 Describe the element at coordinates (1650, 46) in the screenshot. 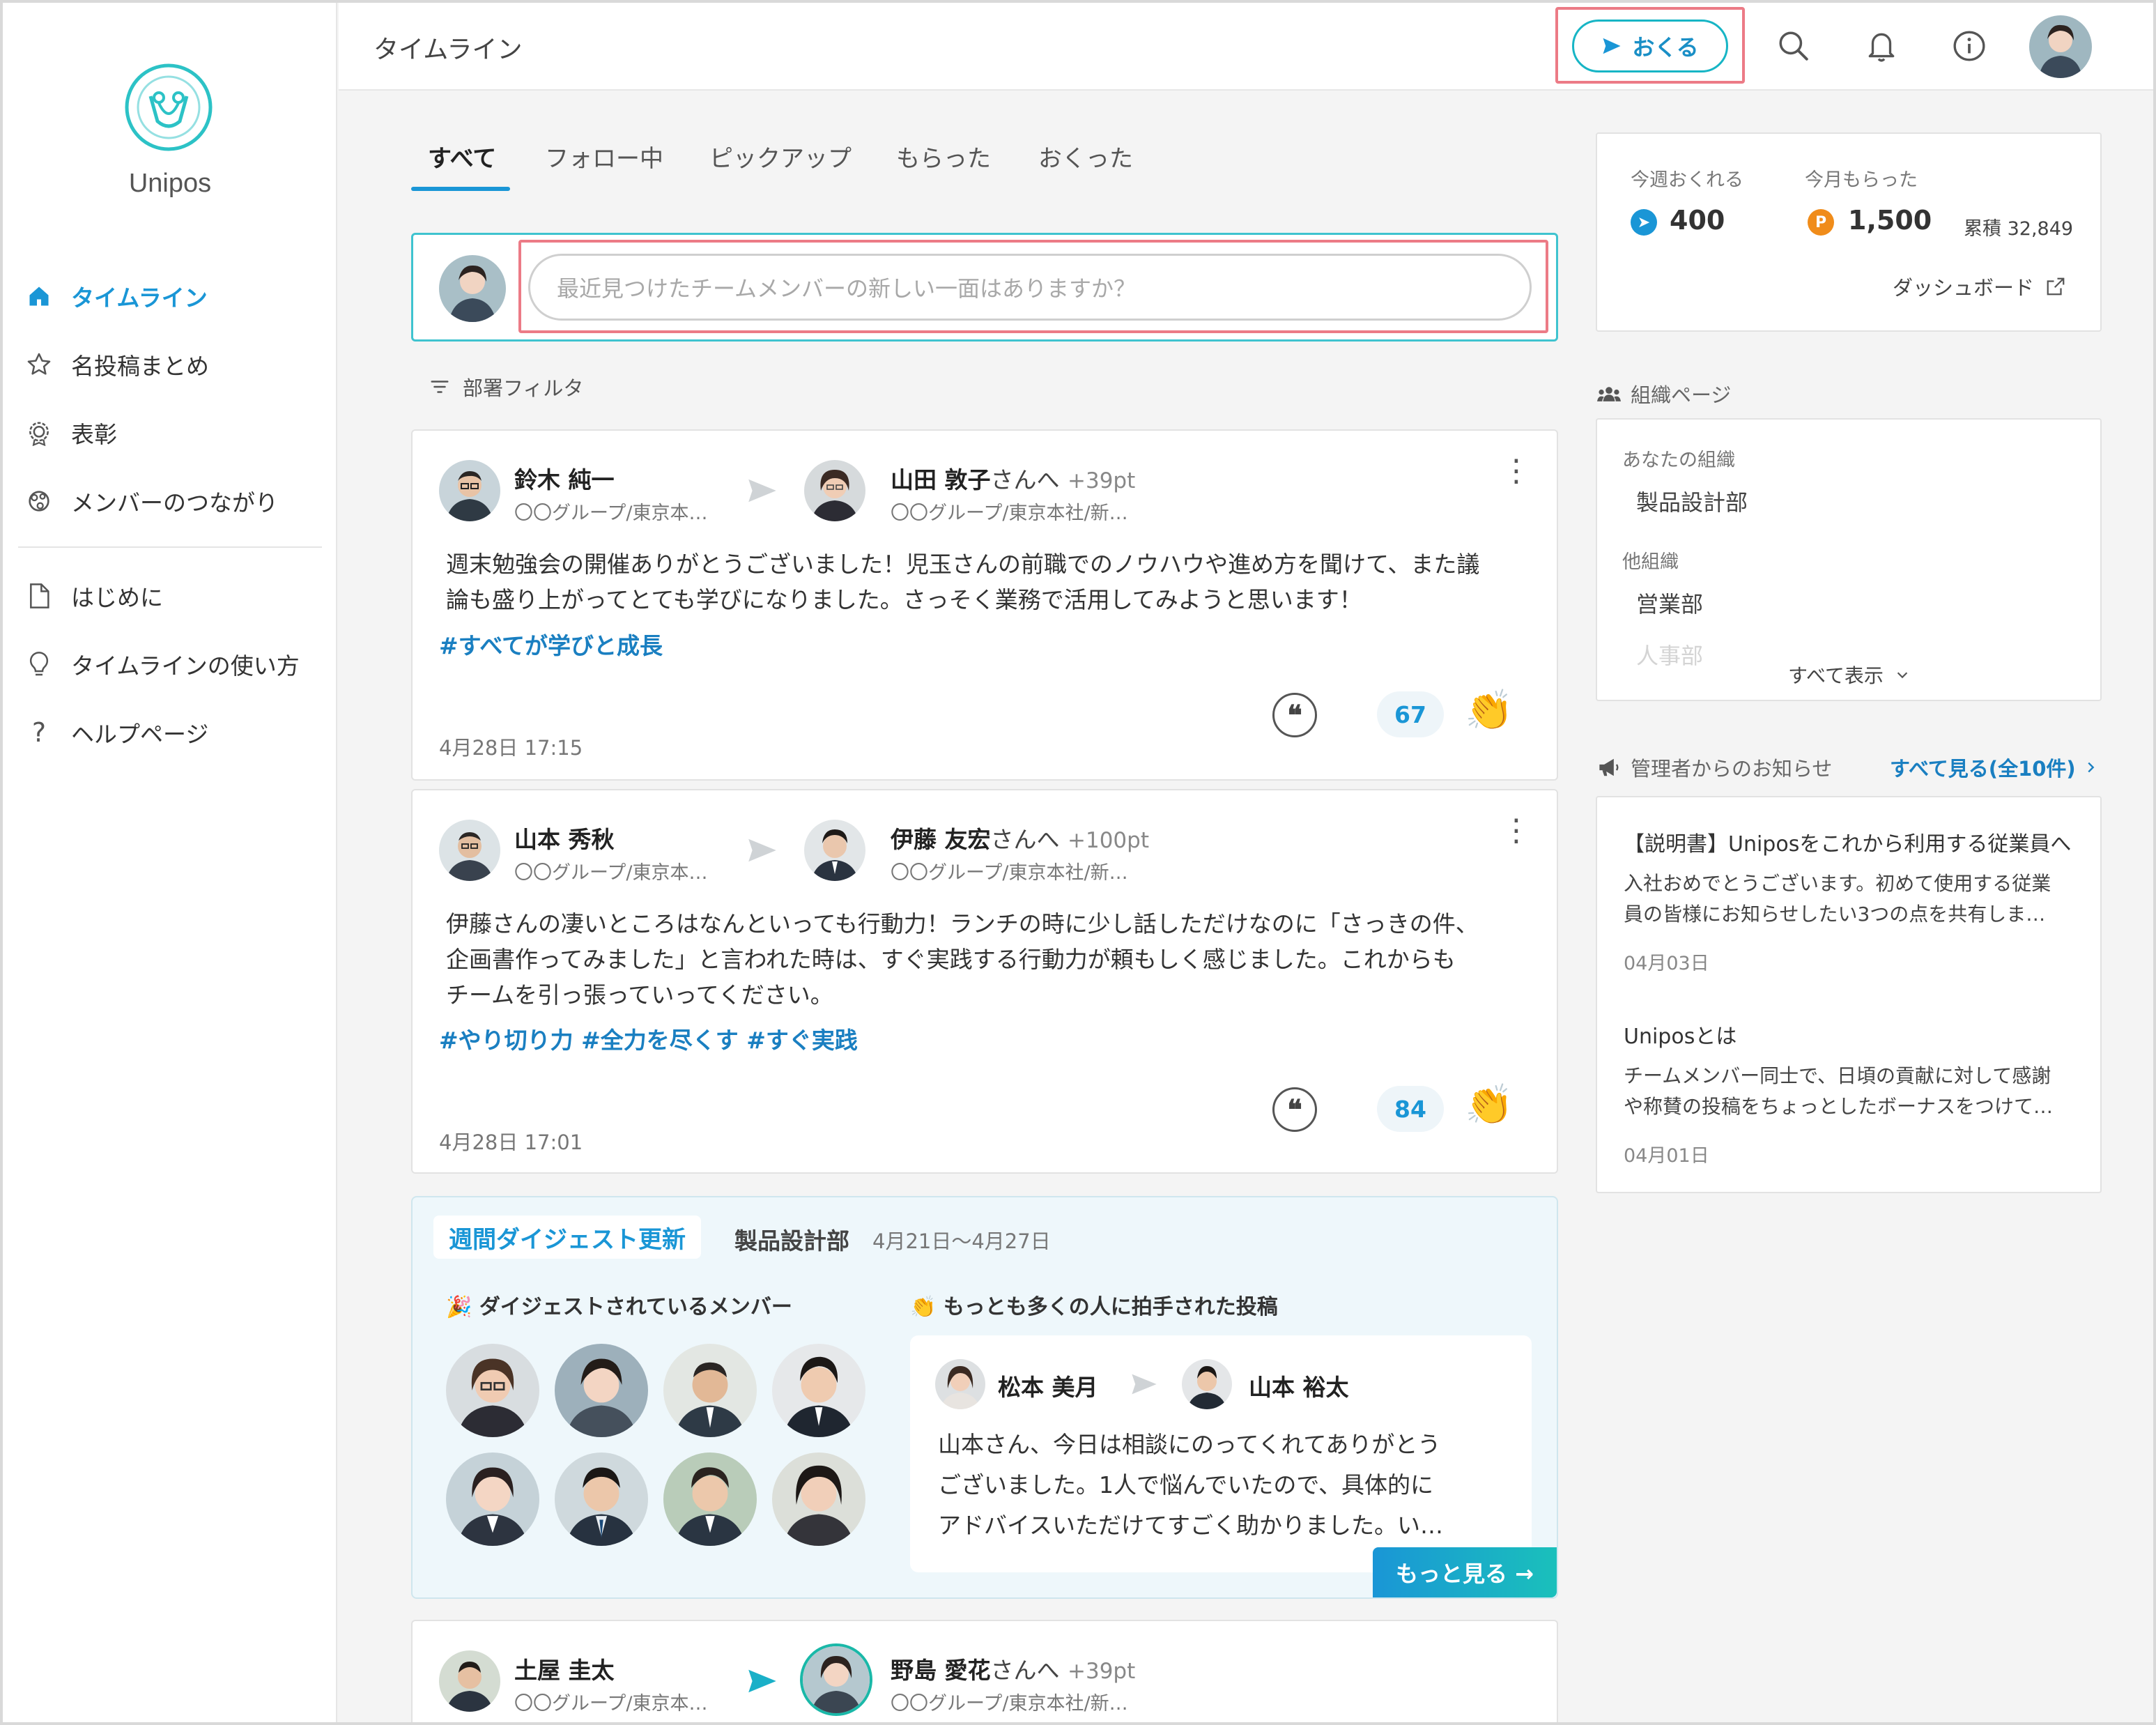

I see `send-button: おくる` at that location.